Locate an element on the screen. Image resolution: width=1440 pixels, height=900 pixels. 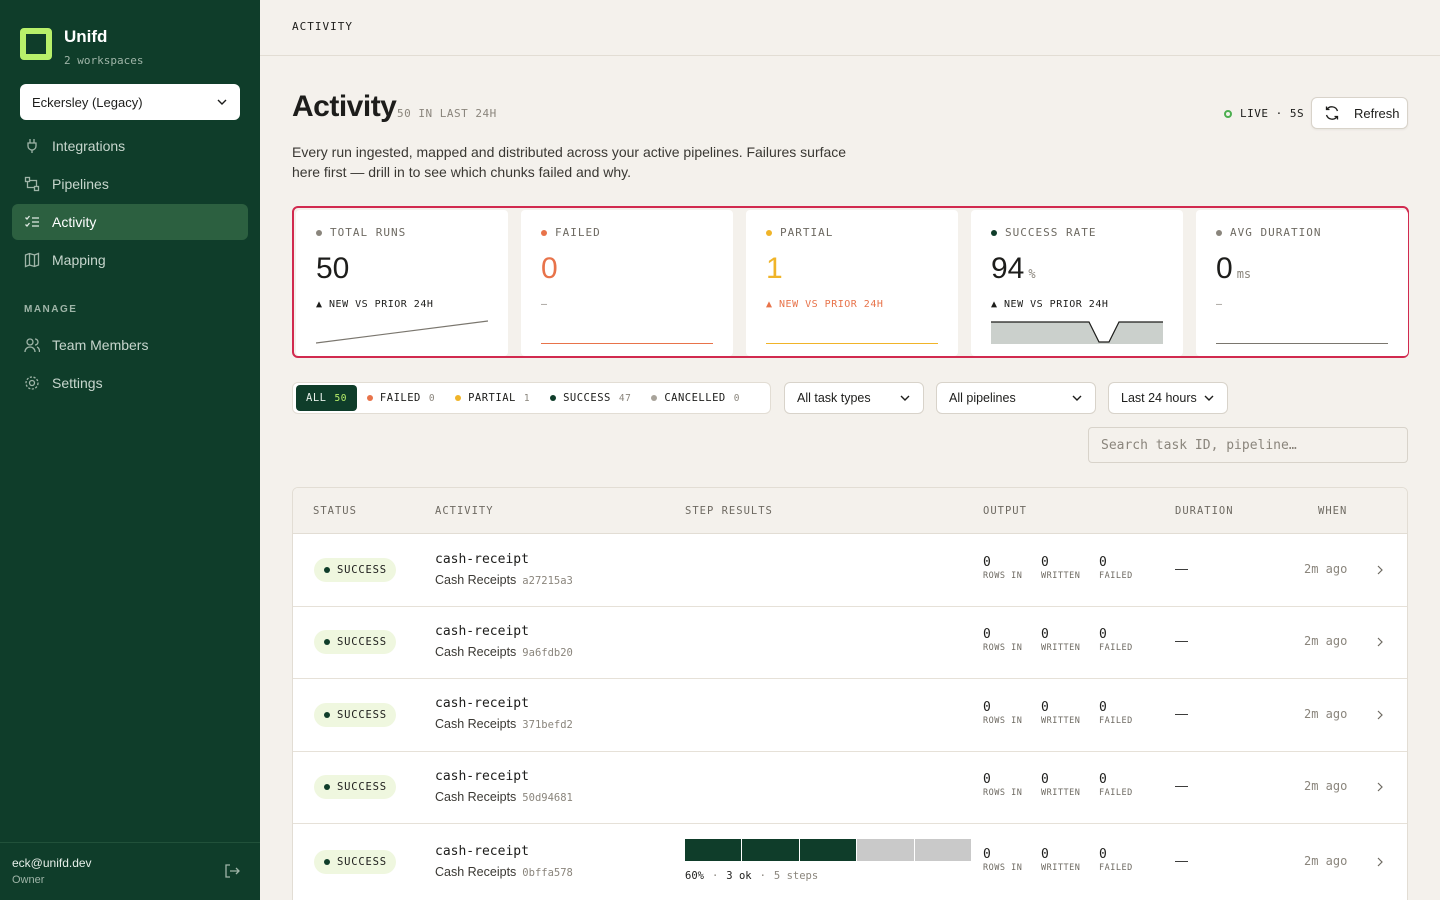
pipeline-icon is located at coordinates (32, 184).